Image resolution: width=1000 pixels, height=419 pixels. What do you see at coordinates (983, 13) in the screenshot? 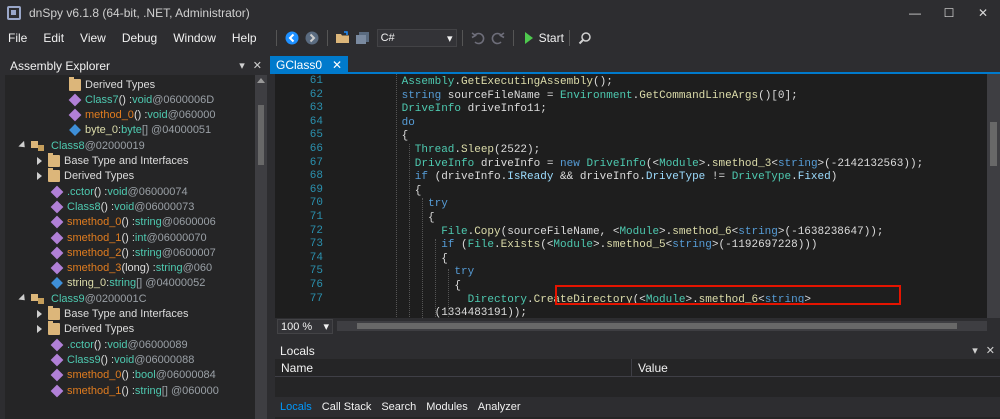
I see `close-button: ✕` at bounding box center [983, 13].